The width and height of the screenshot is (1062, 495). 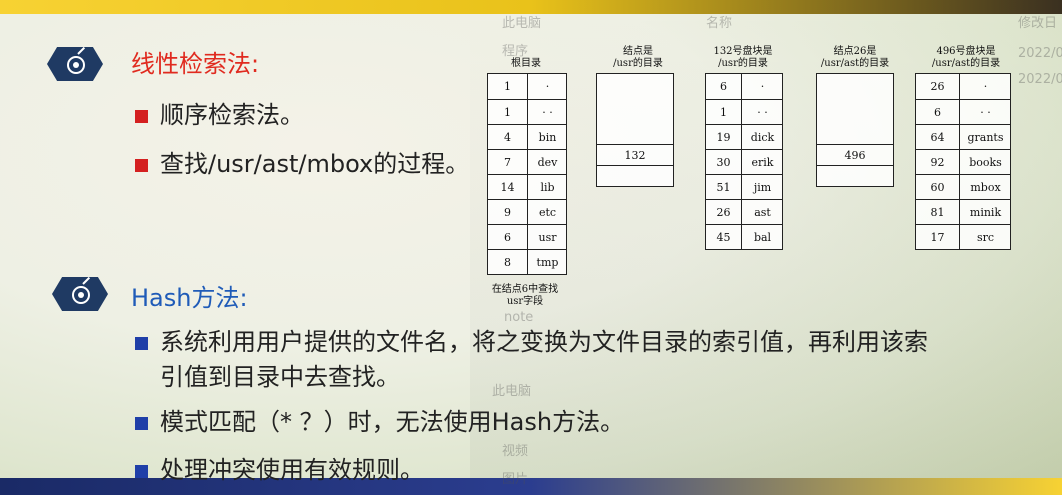 What do you see at coordinates (937, 237) in the screenshot?
I see `inode-number-cell: 17` at bounding box center [937, 237].